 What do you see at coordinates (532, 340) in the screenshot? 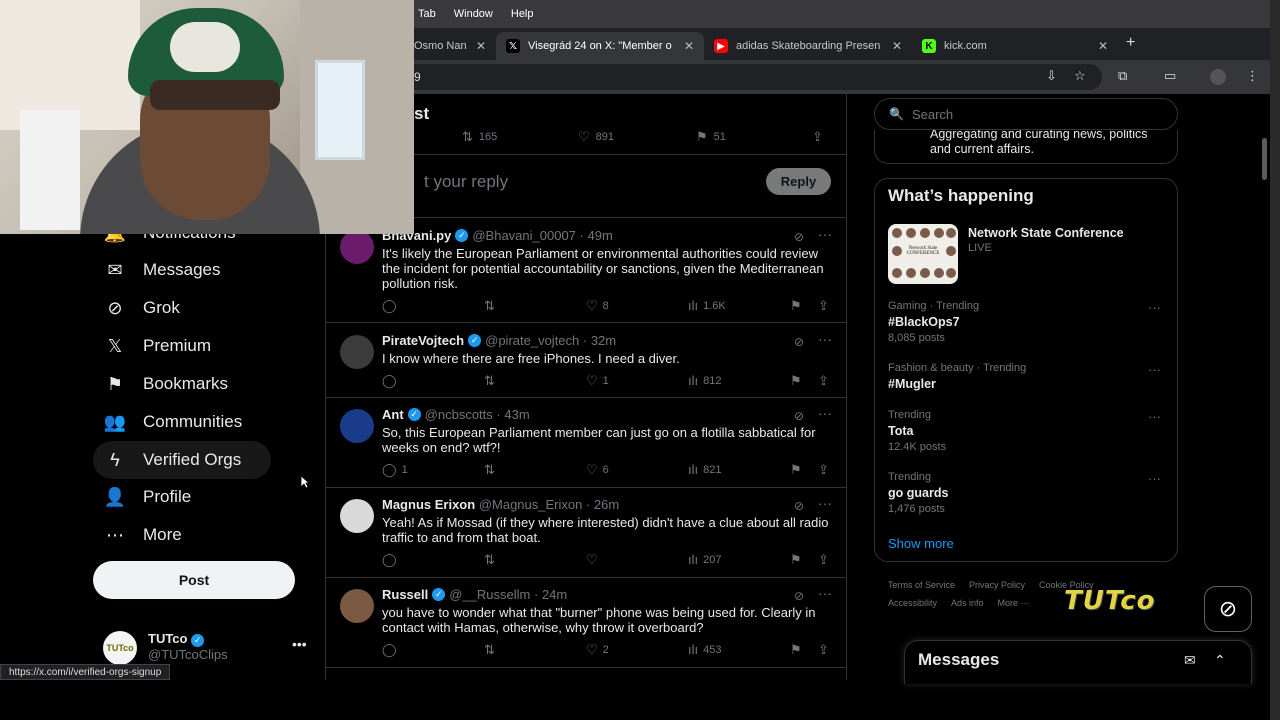
I see `author-handle: @pirate_vojtech` at bounding box center [532, 340].